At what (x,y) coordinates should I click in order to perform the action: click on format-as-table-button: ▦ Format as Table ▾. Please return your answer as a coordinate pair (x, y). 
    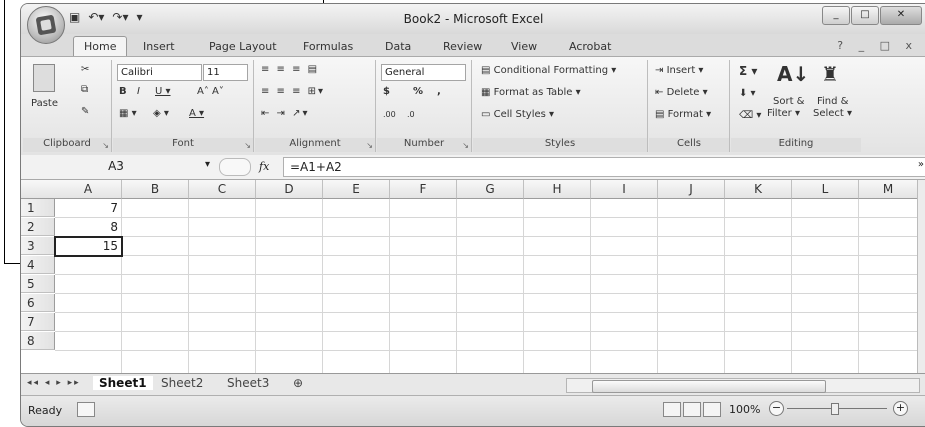
    Looking at the image, I should click on (531, 92).